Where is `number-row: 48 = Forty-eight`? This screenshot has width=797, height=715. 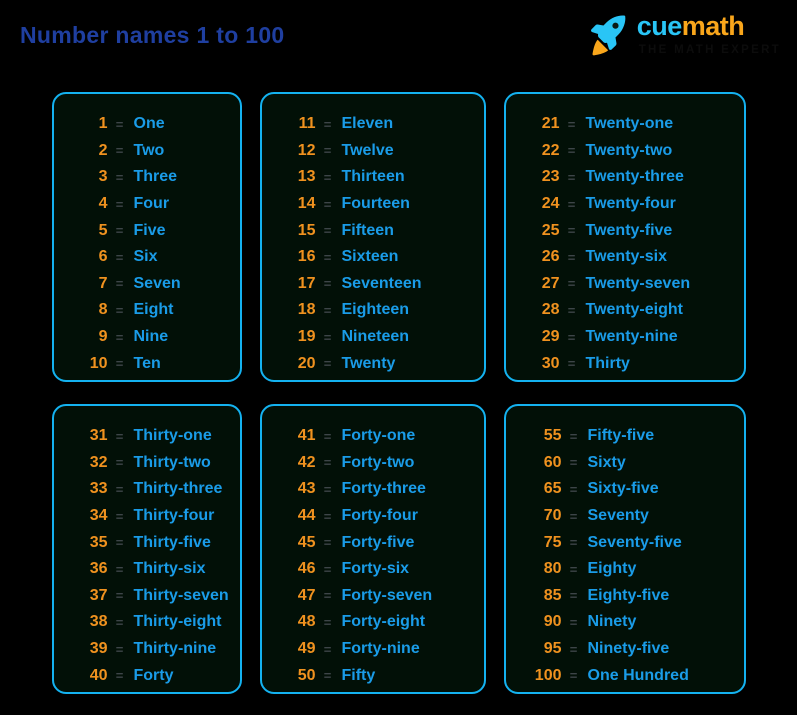
number-row: 48 = Forty-eight is located at coordinates (373, 622).